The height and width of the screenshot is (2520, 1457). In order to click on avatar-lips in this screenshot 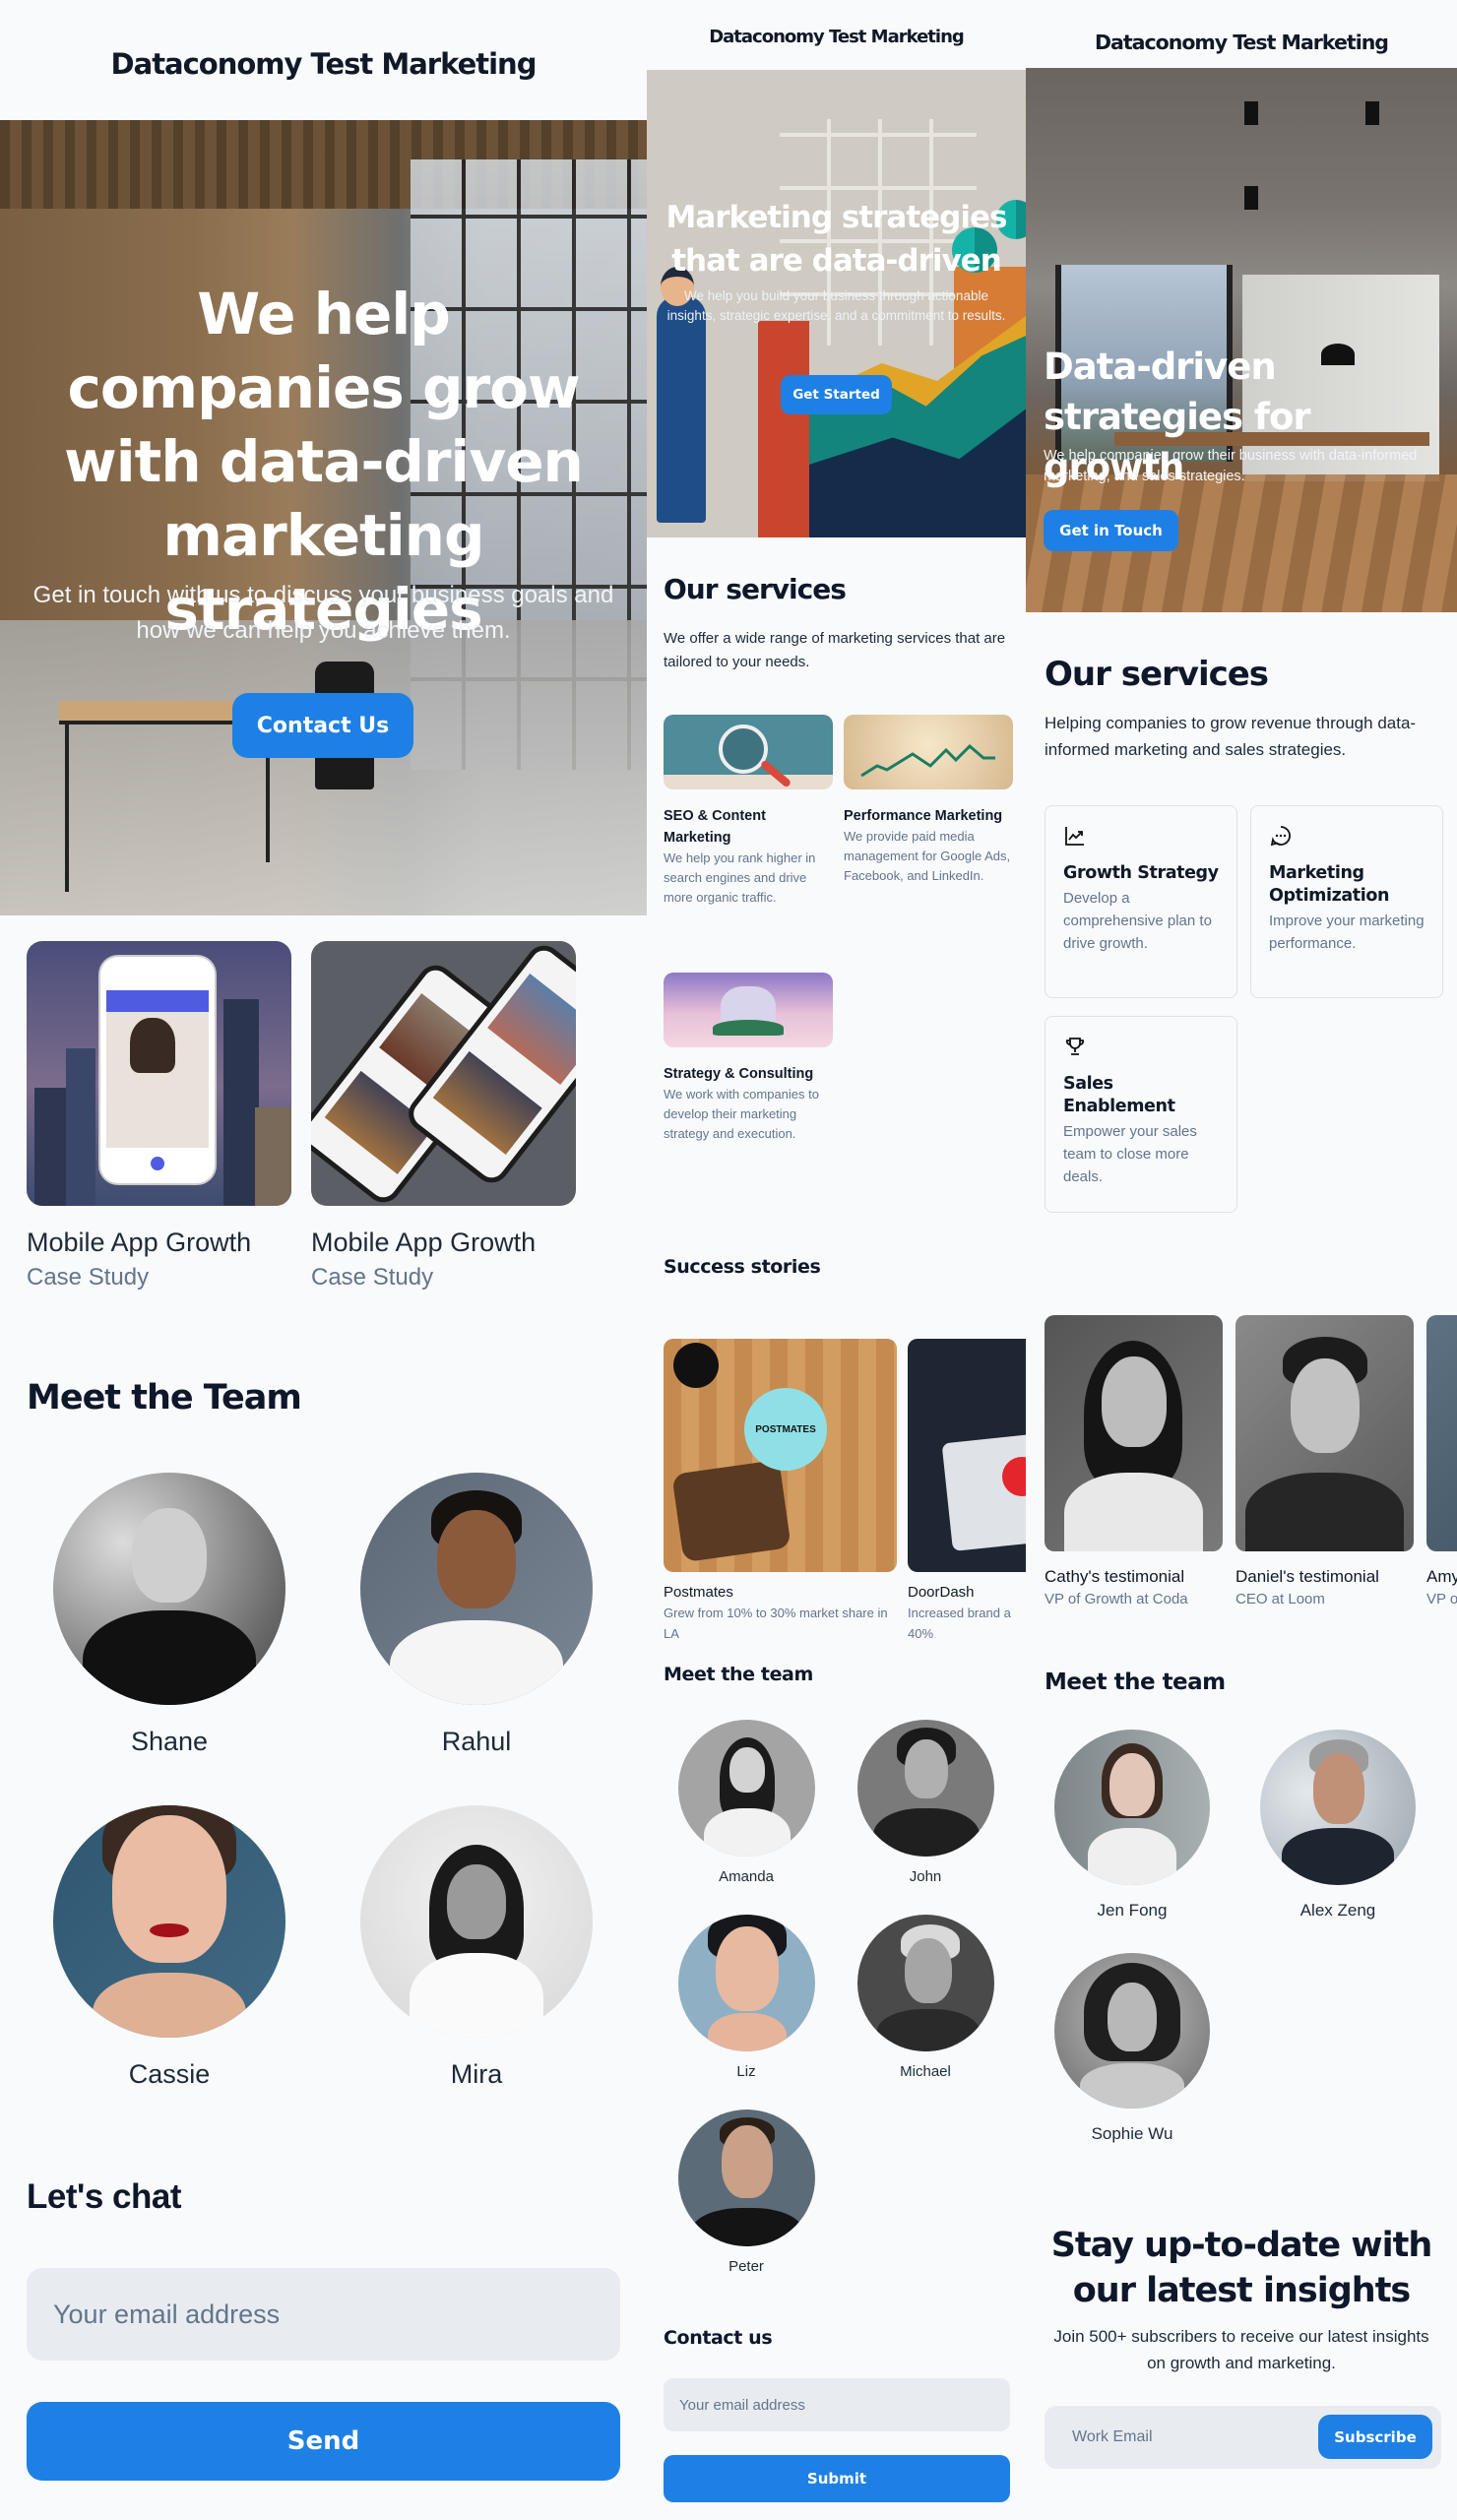, I will do `click(169, 1930)`.